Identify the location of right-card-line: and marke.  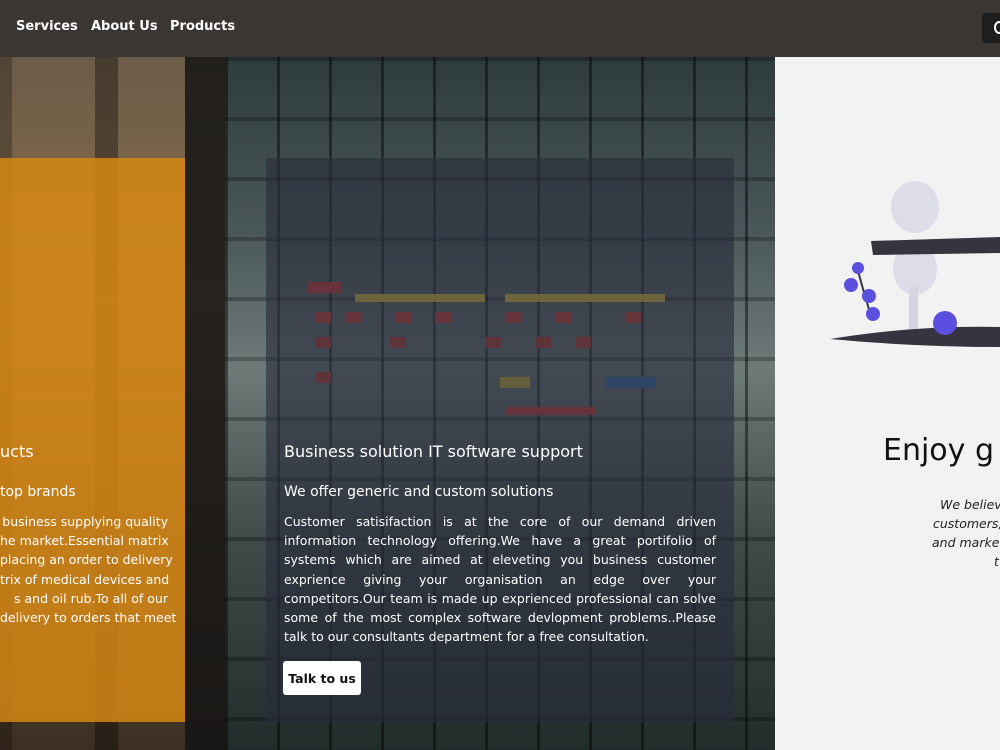
(966, 542).